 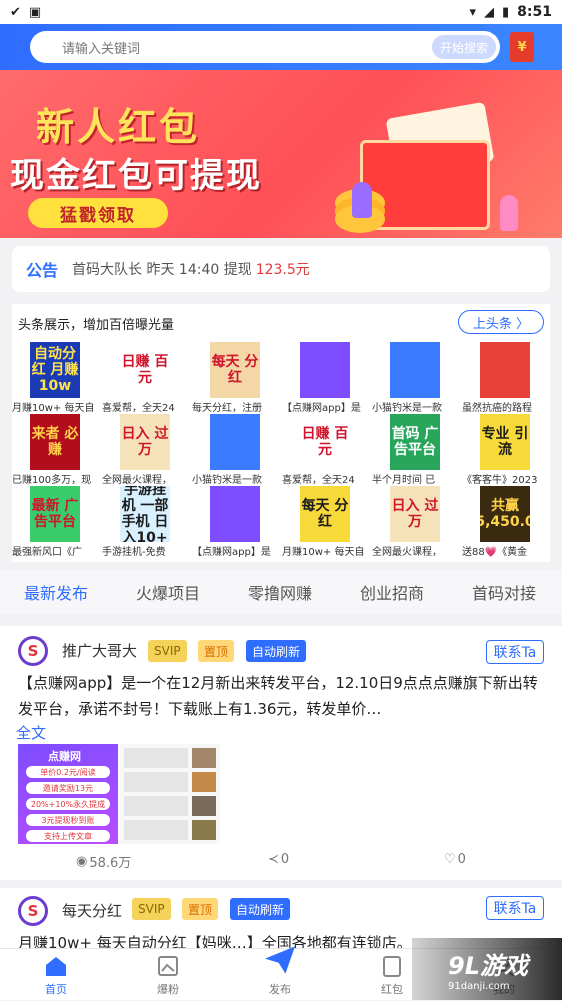 What do you see at coordinates (146, 378) in the screenshot?
I see `headline-item: 日赚 百元 喜爱帮，全天24` at bounding box center [146, 378].